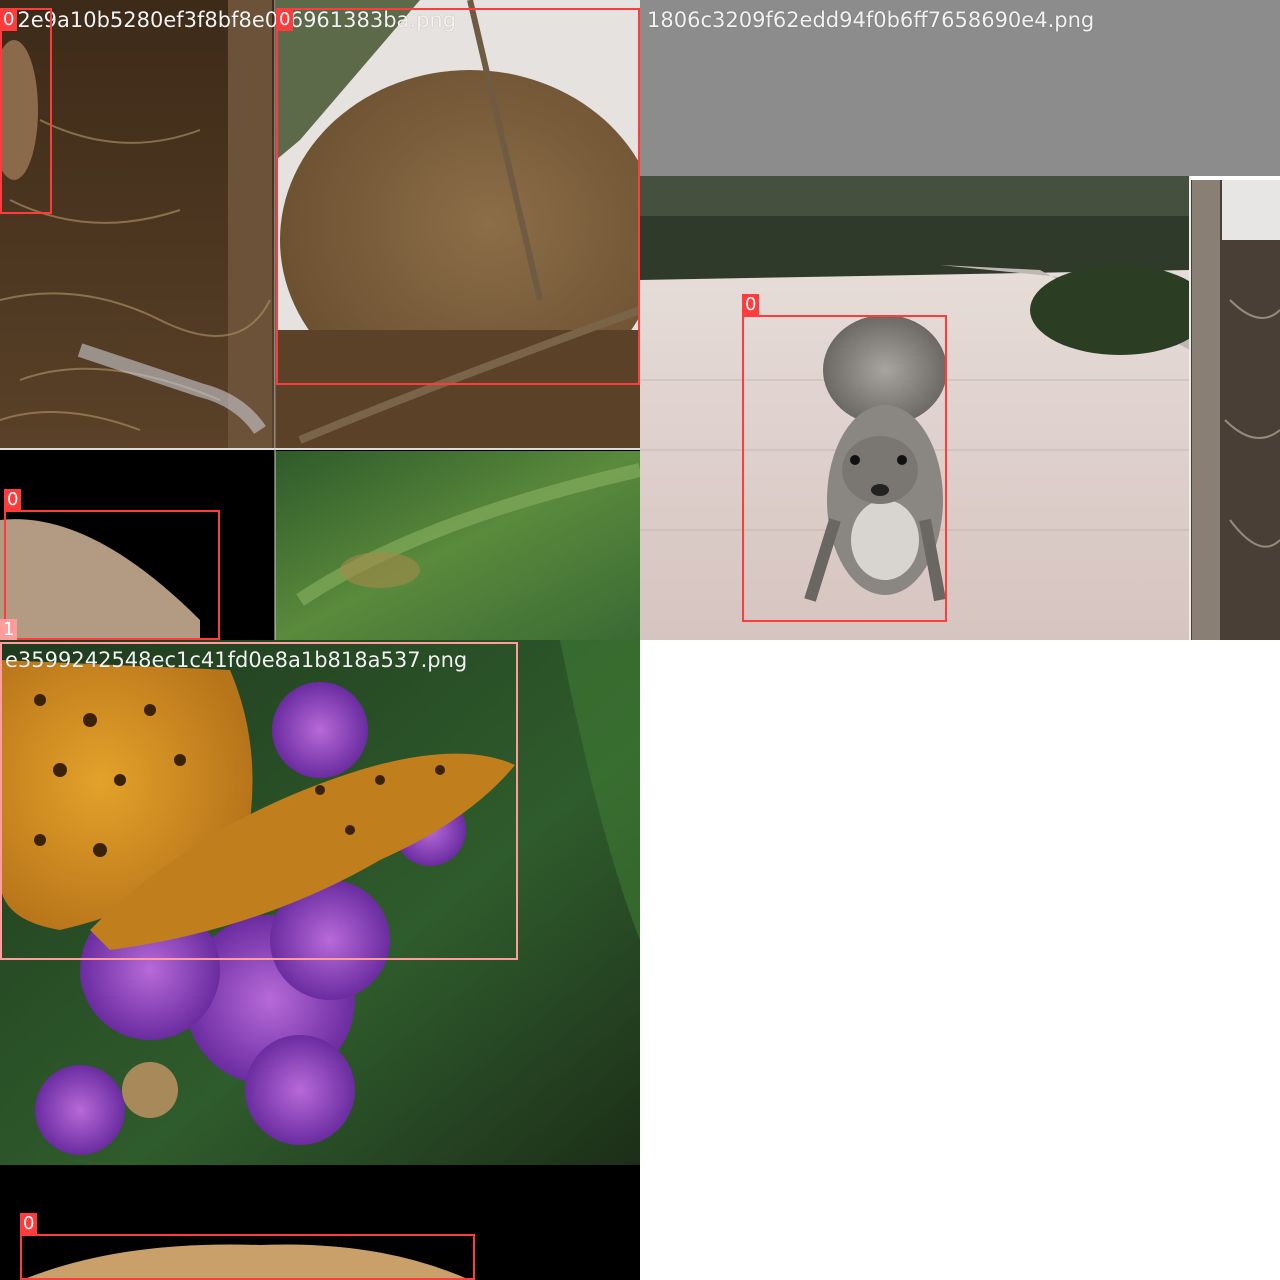  I want to click on detection-class-label: 1, so click(9, 629).